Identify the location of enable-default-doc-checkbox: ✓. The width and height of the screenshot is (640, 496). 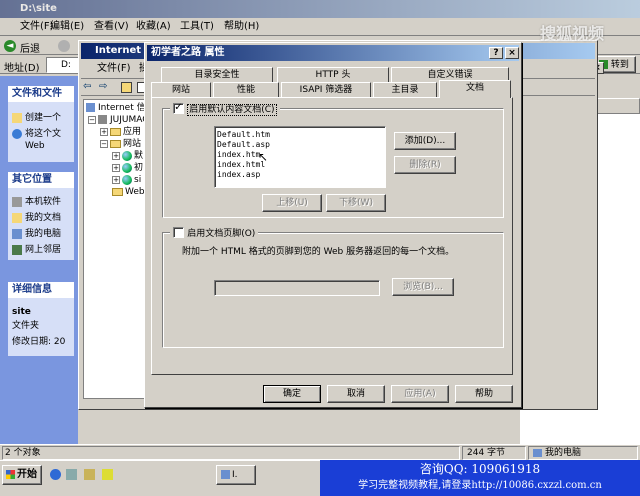
(178, 108).